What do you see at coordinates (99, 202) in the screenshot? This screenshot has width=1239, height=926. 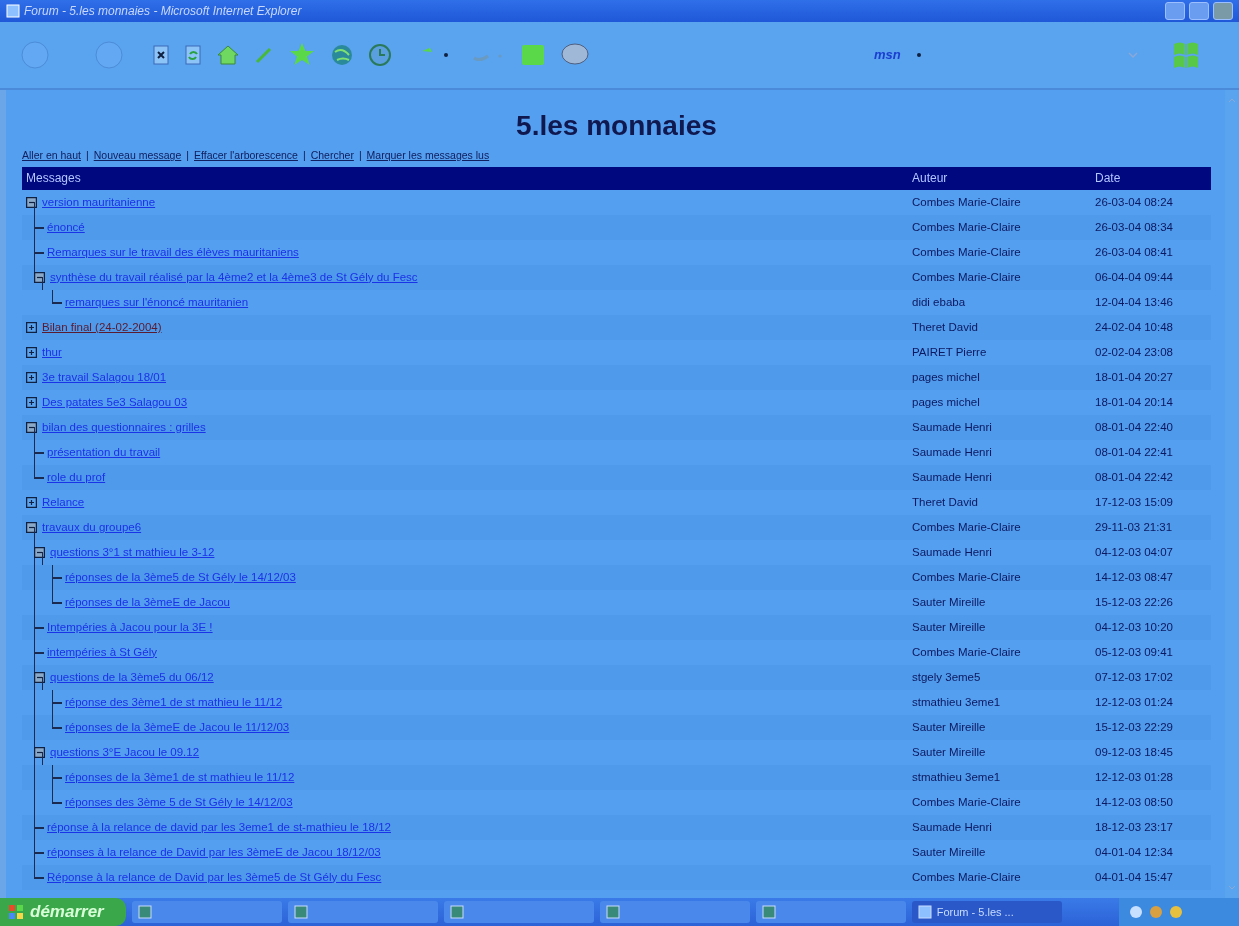 I see `message-link: version mauritanienne` at bounding box center [99, 202].